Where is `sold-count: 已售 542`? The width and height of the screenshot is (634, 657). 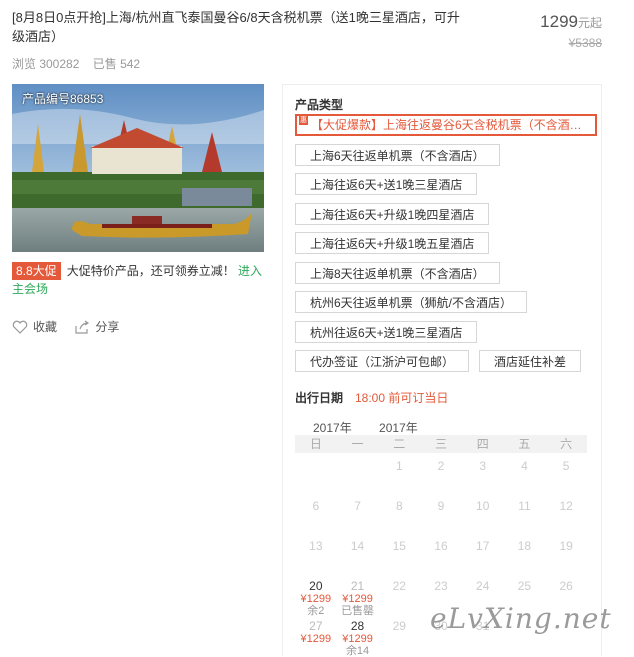 sold-count: 已售 542 is located at coordinates (116, 64).